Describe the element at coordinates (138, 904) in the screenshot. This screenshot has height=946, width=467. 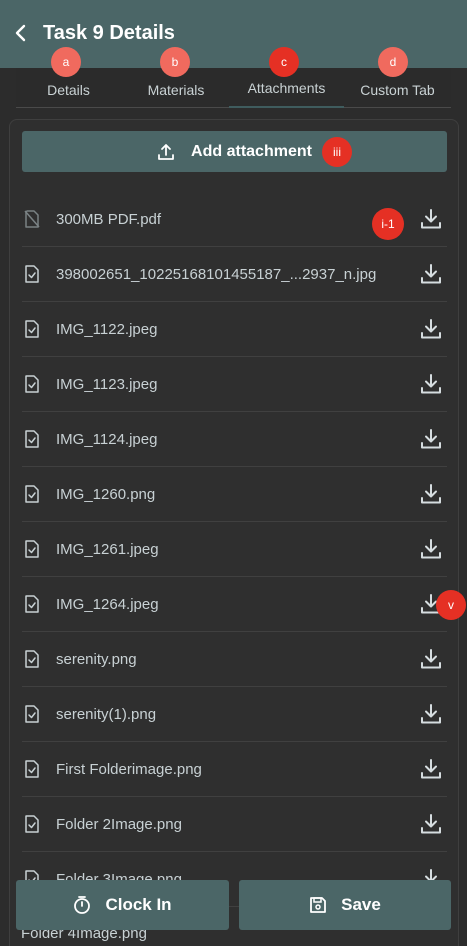
I see `clock-in-label: Clock In` at that location.